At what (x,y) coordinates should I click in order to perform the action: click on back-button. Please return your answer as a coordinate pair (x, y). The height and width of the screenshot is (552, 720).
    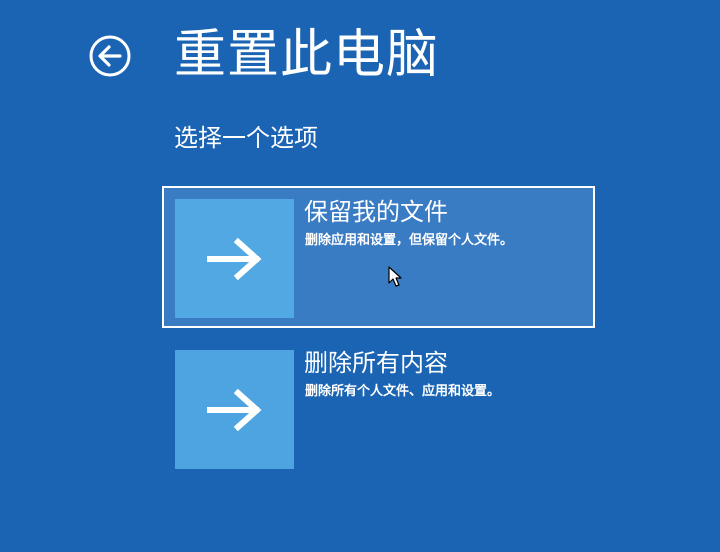
    Looking at the image, I should click on (110, 56).